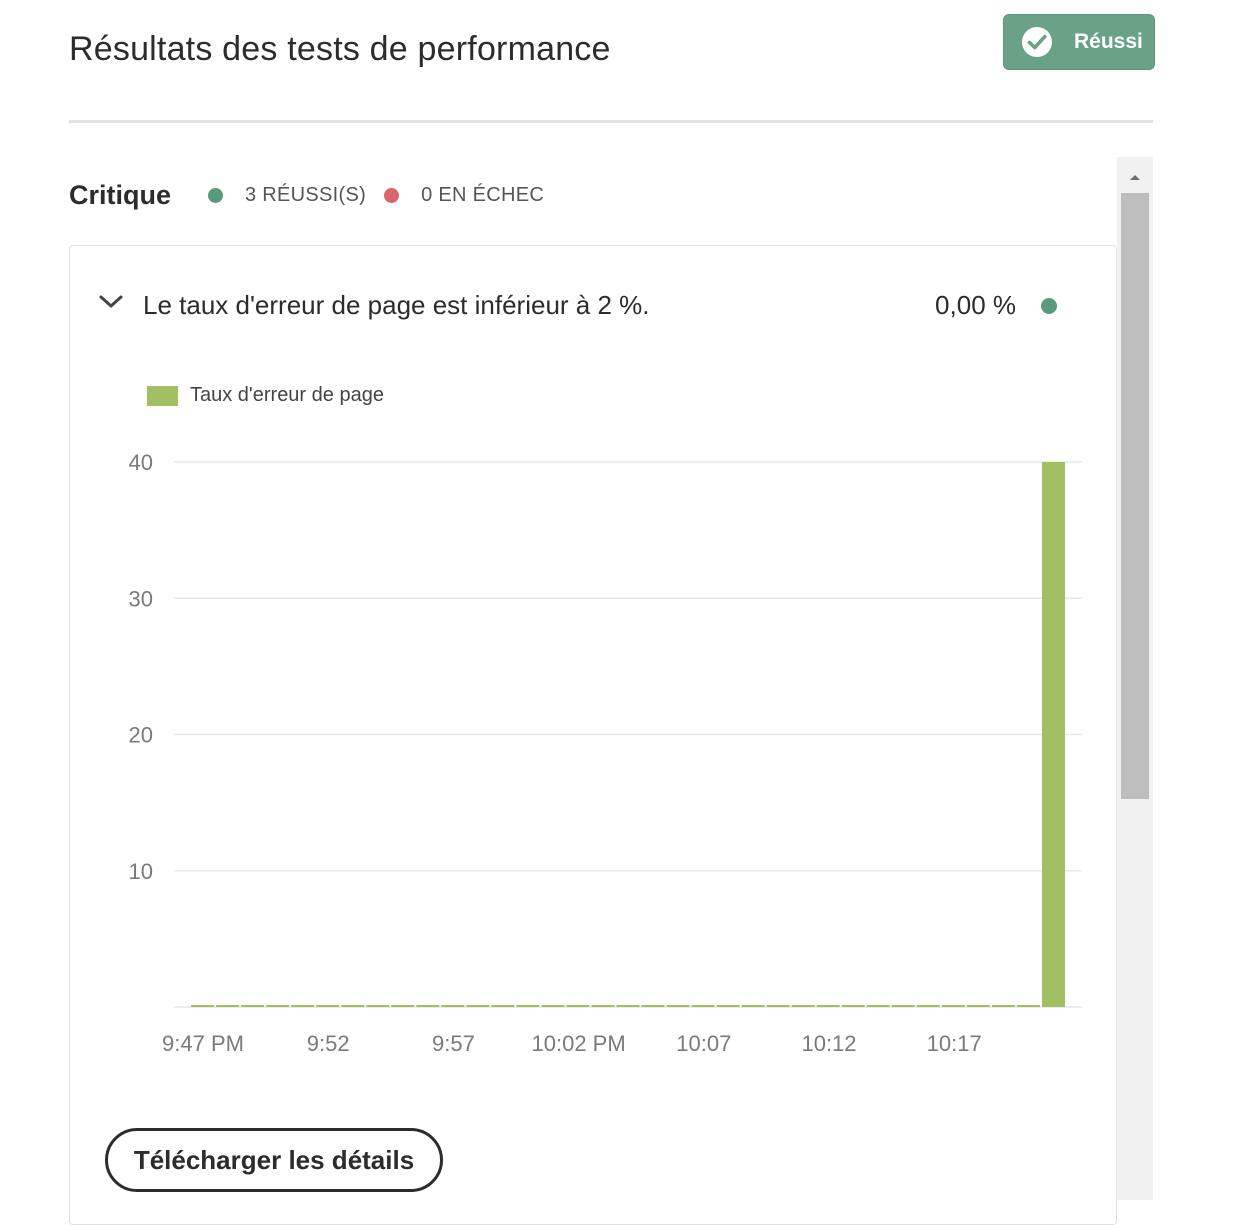 The height and width of the screenshot is (1225, 1236). I want to click on x-tick-label: 9:52, so click(328, 1043).